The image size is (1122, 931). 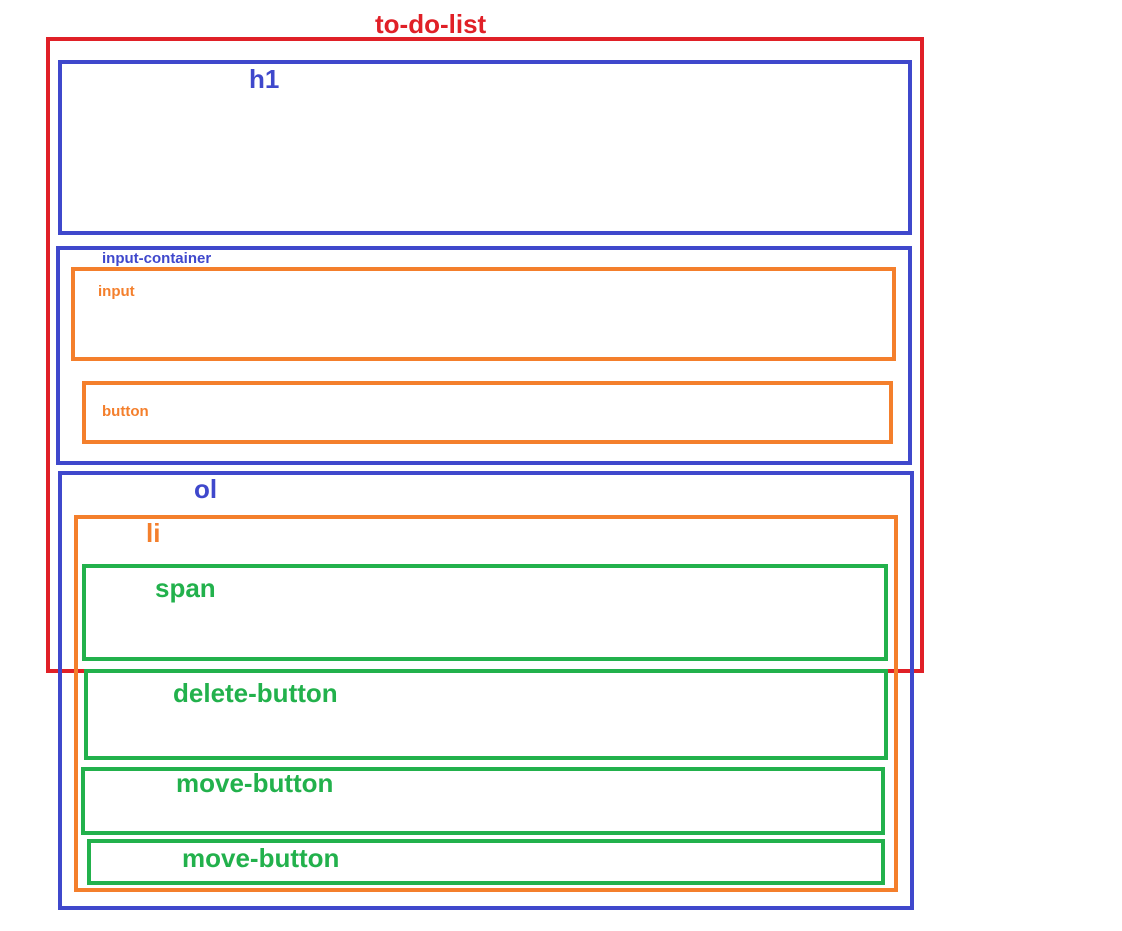 I want to click on input-container-label: input-container, so click(x=157, y=258).